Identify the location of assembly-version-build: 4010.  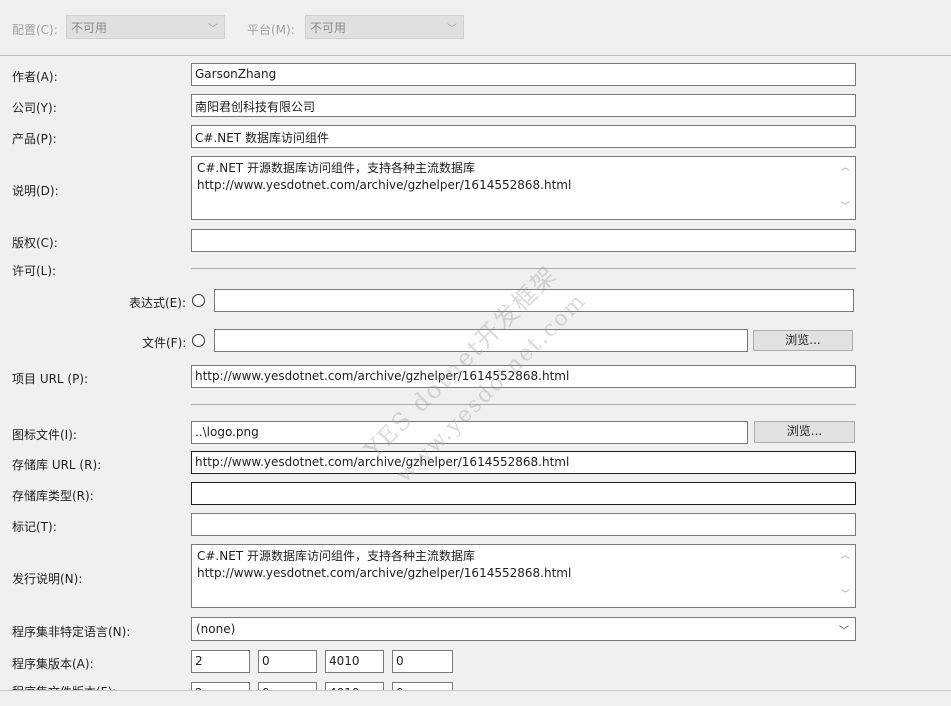
(354, 661).